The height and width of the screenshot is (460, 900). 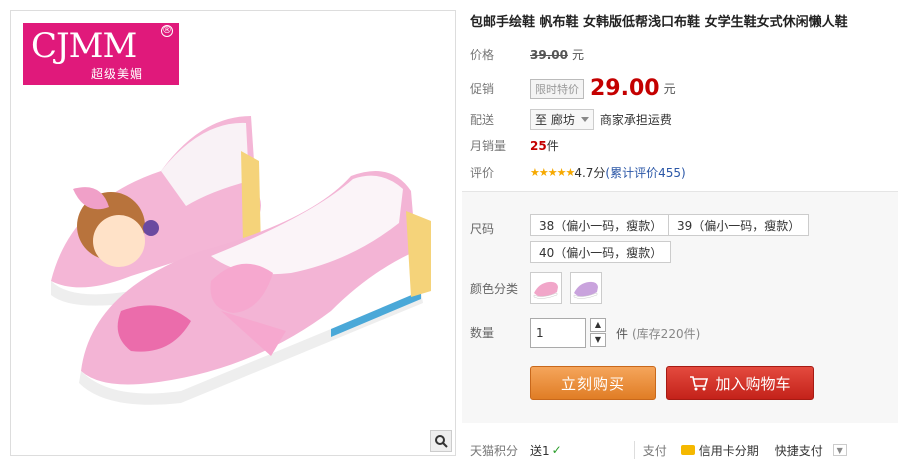 I want to click on promo-price-row: 促销 限时特价 29.00 元, so click(x=573, y=88).